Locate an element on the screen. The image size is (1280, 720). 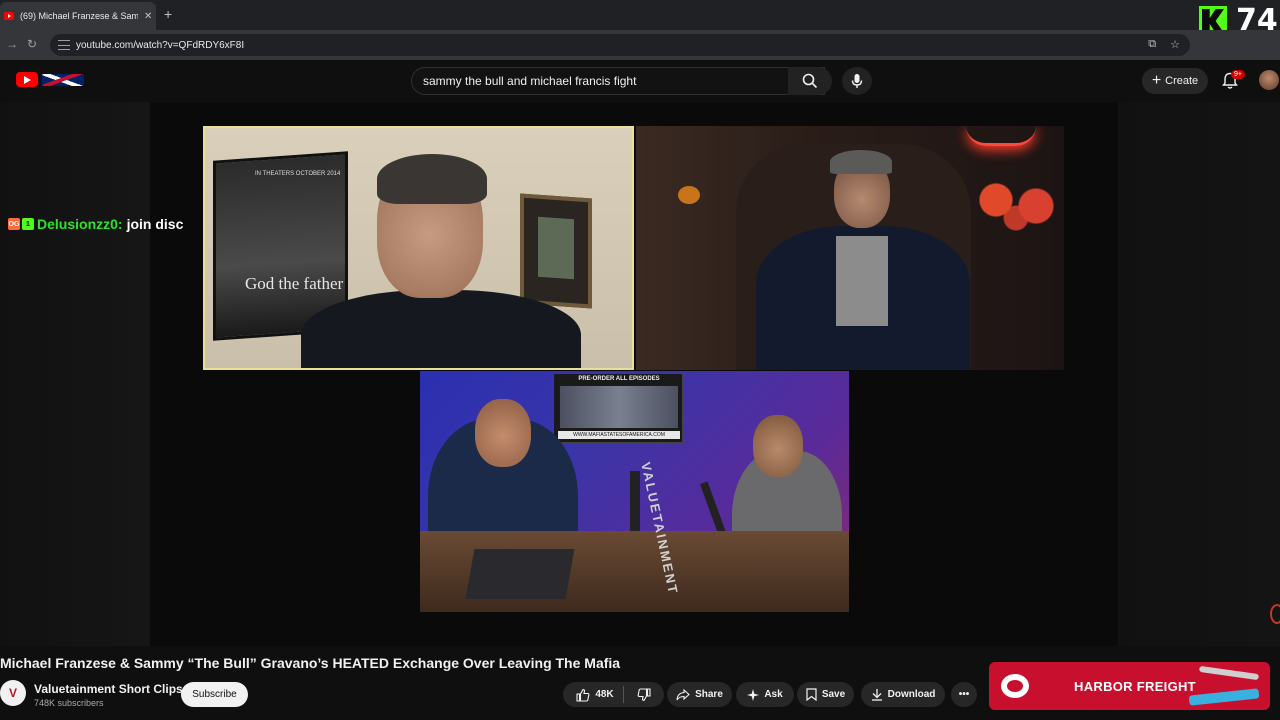
share-label: Share is located at coordinates (709, 694).